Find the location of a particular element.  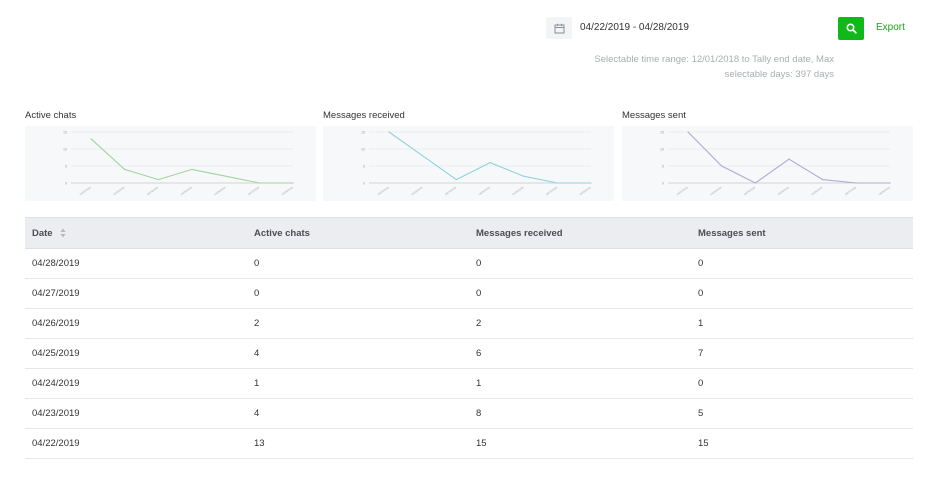

calendar-icon is located at coordinates (559, 28).